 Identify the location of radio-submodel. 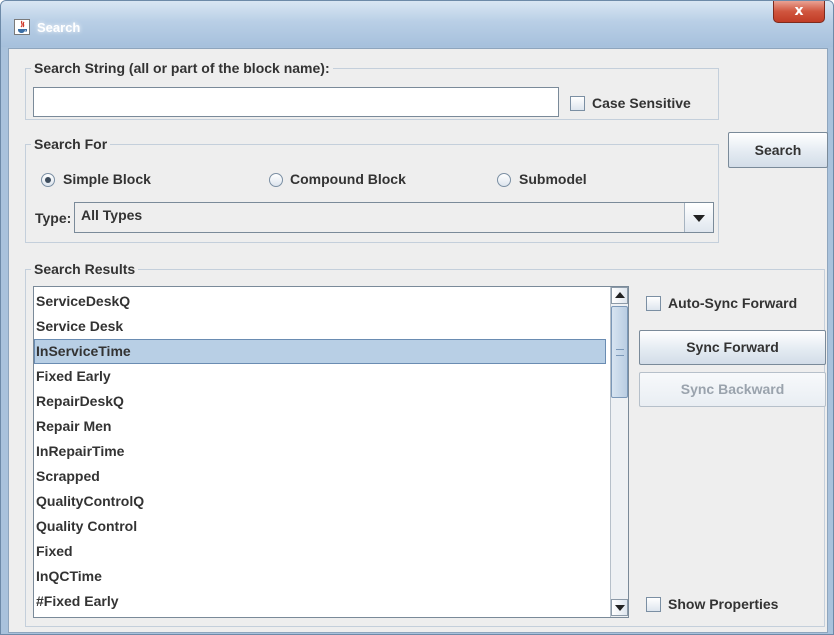
(504, 180).